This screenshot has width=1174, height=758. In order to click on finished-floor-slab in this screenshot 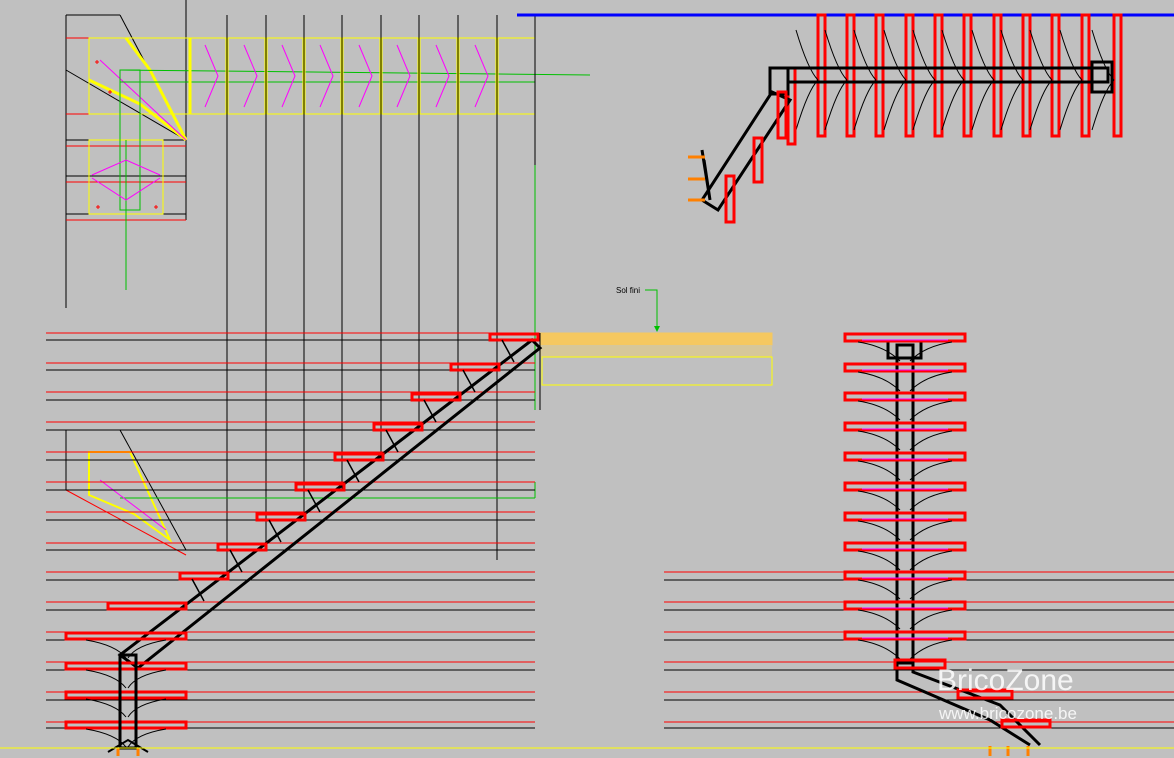, I will do `click(656, 339)`.